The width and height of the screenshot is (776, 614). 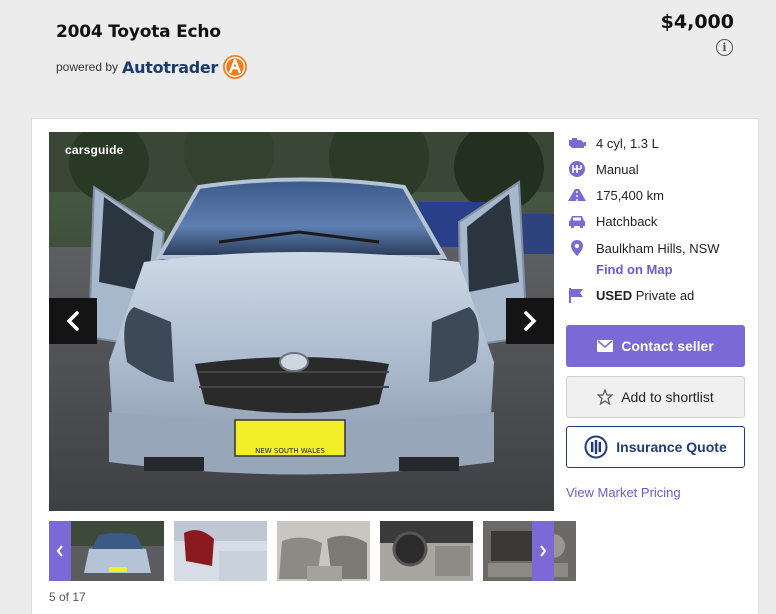 What do you see at coordinates (617, 169) in the screenshot?
I see `transmission-text: Manual` at bounding box center [617, 169].